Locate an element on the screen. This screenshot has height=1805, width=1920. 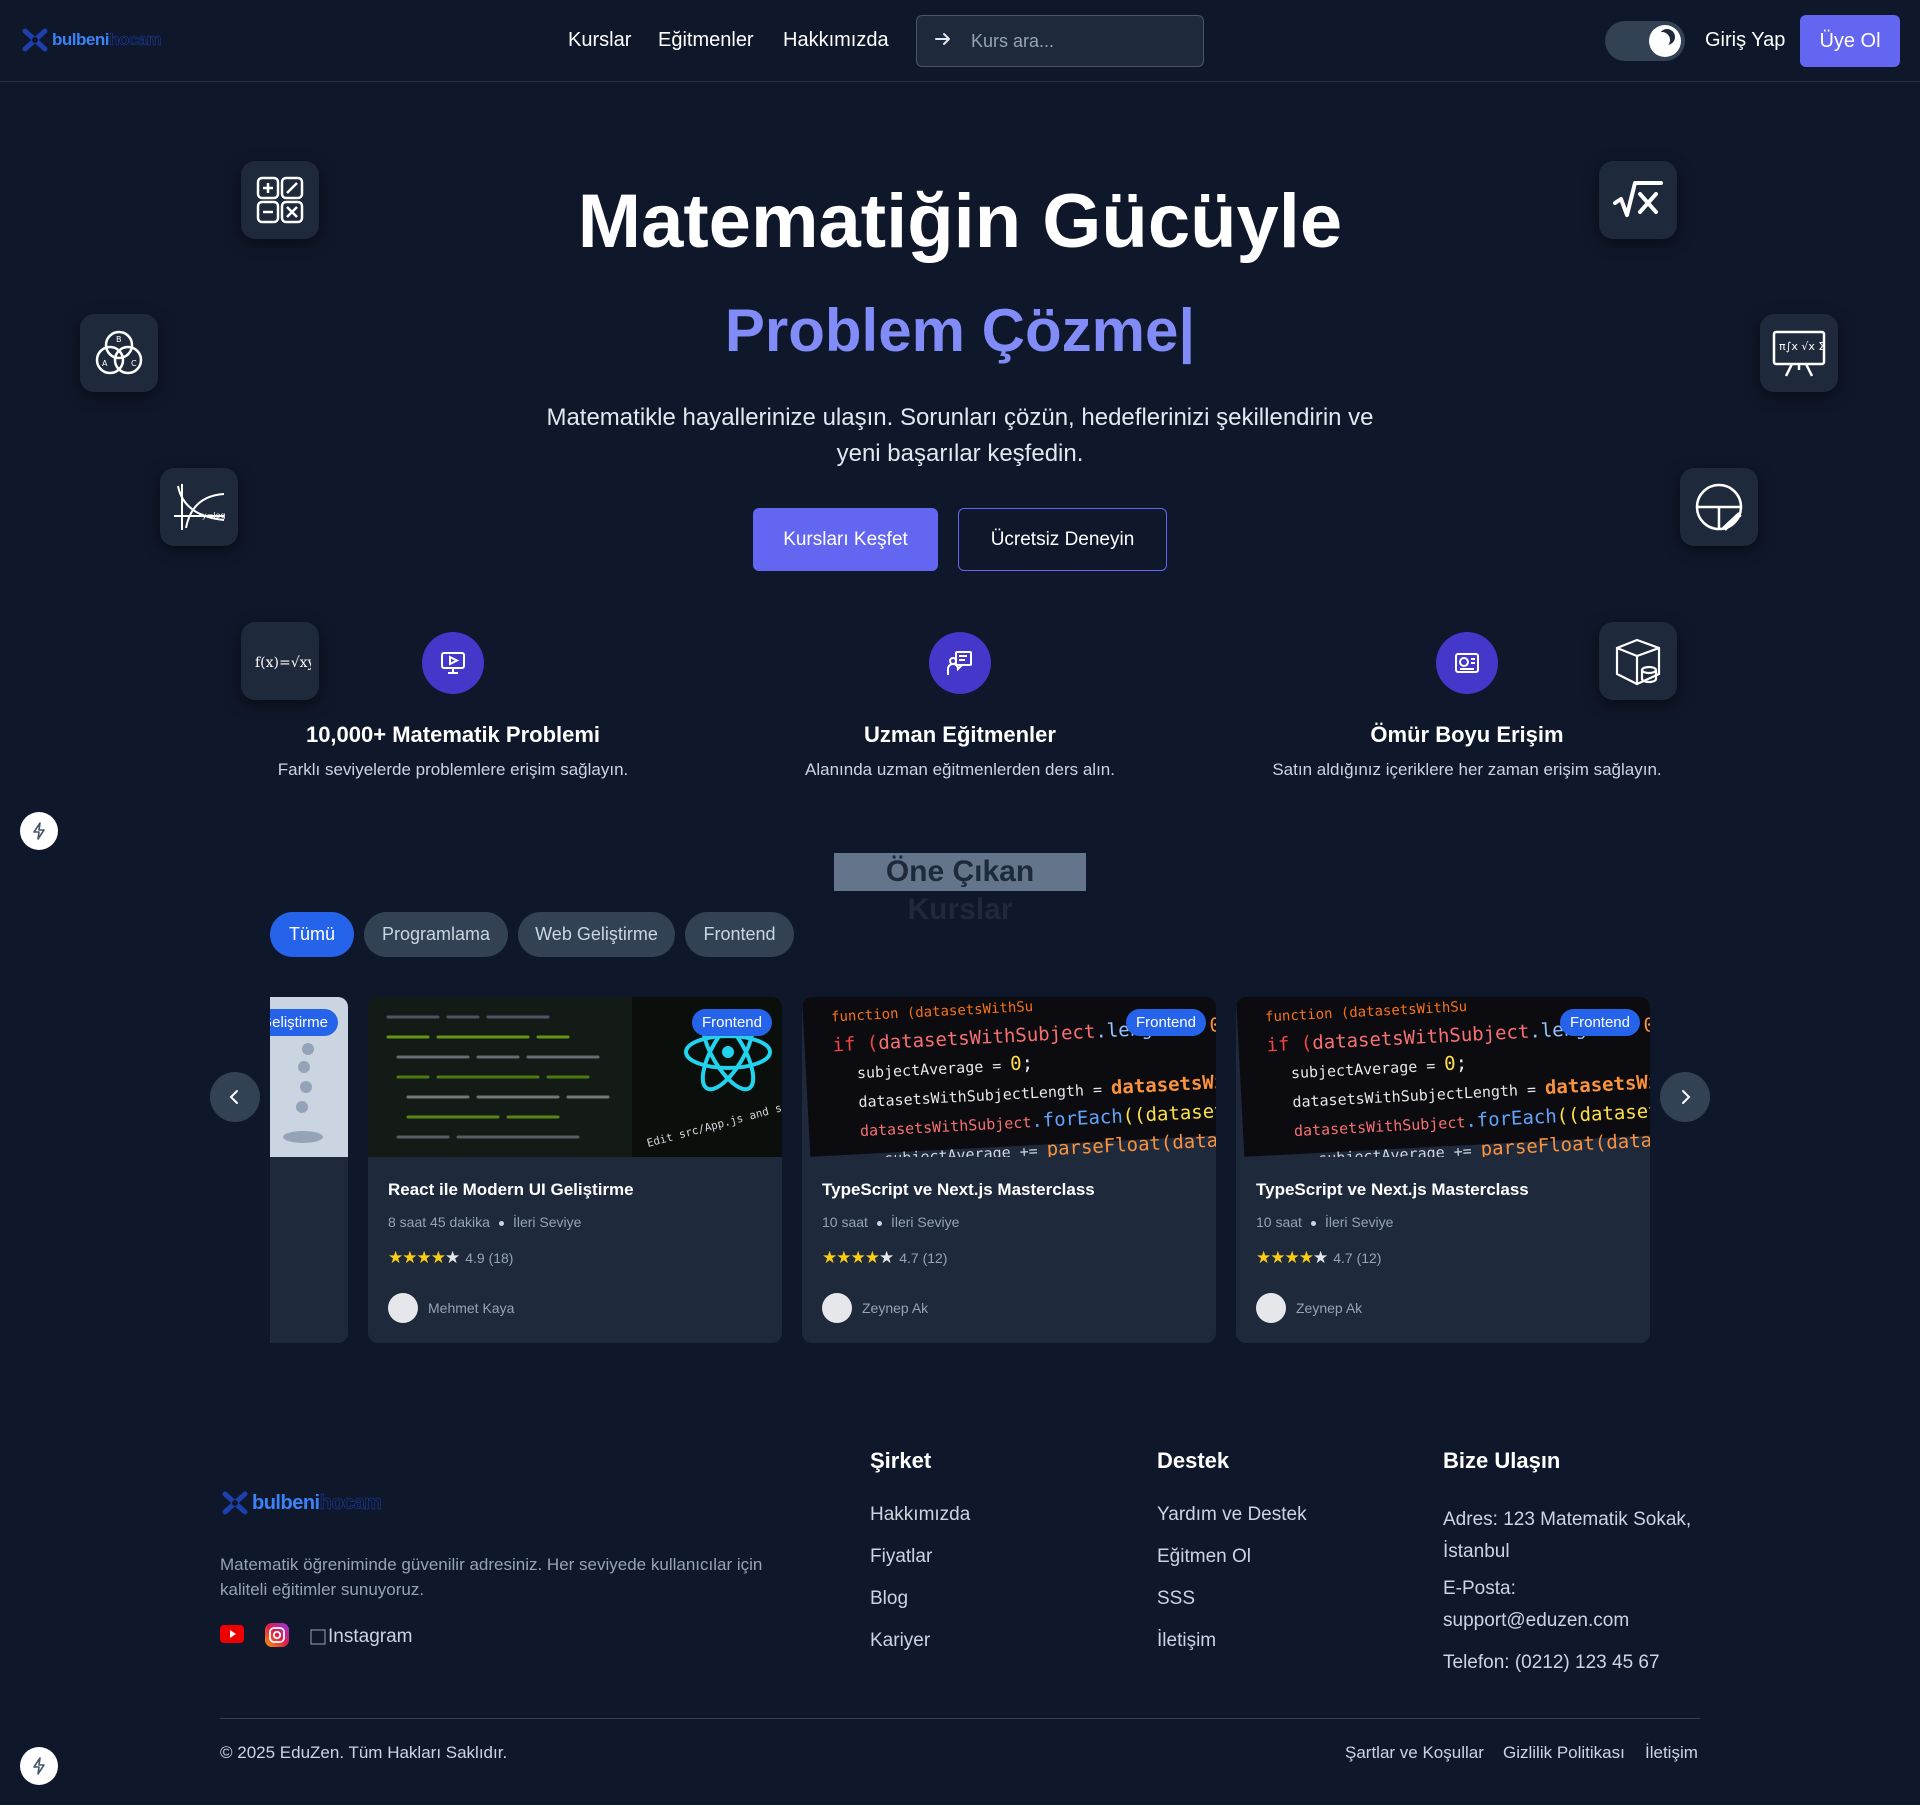
featured-title: Öne Çıkan Kurslar is located at coordinates (960, 889).